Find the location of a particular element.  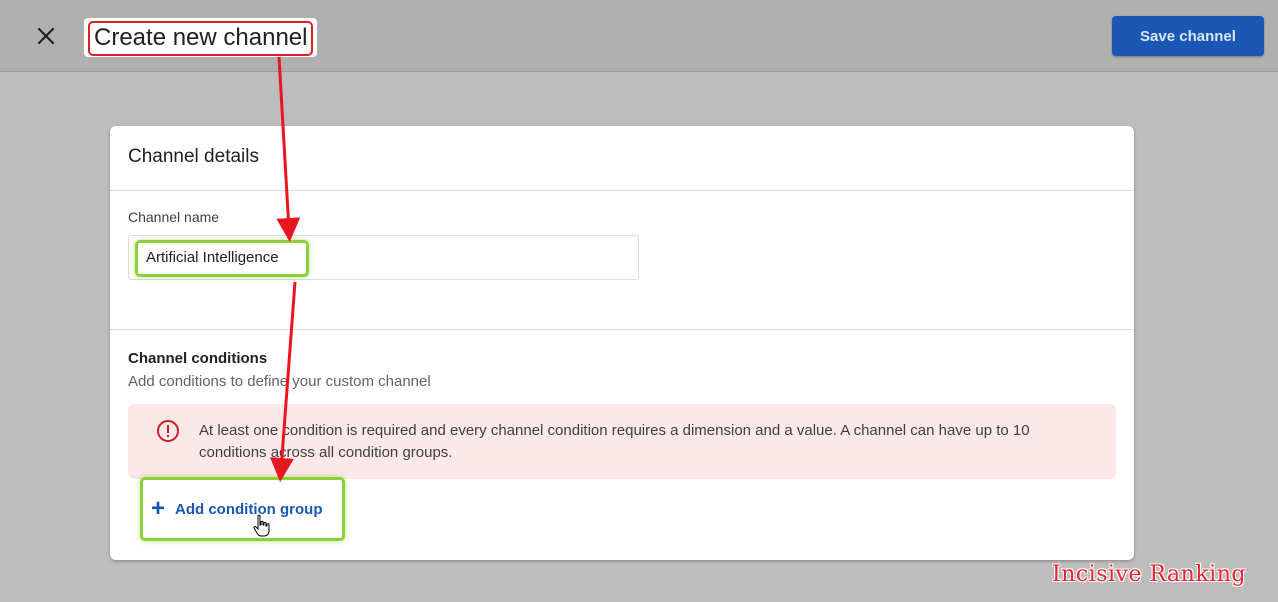

channel-name-value: Artificial Intelligence is located at coordinates (222, 258).